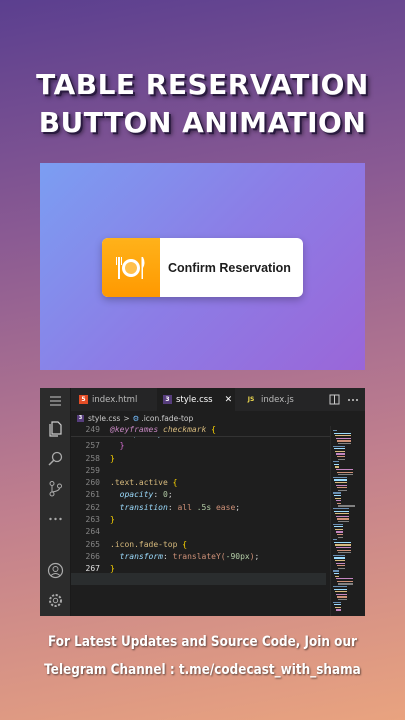  I want to click on more-actions-icon, so click(353, 400).